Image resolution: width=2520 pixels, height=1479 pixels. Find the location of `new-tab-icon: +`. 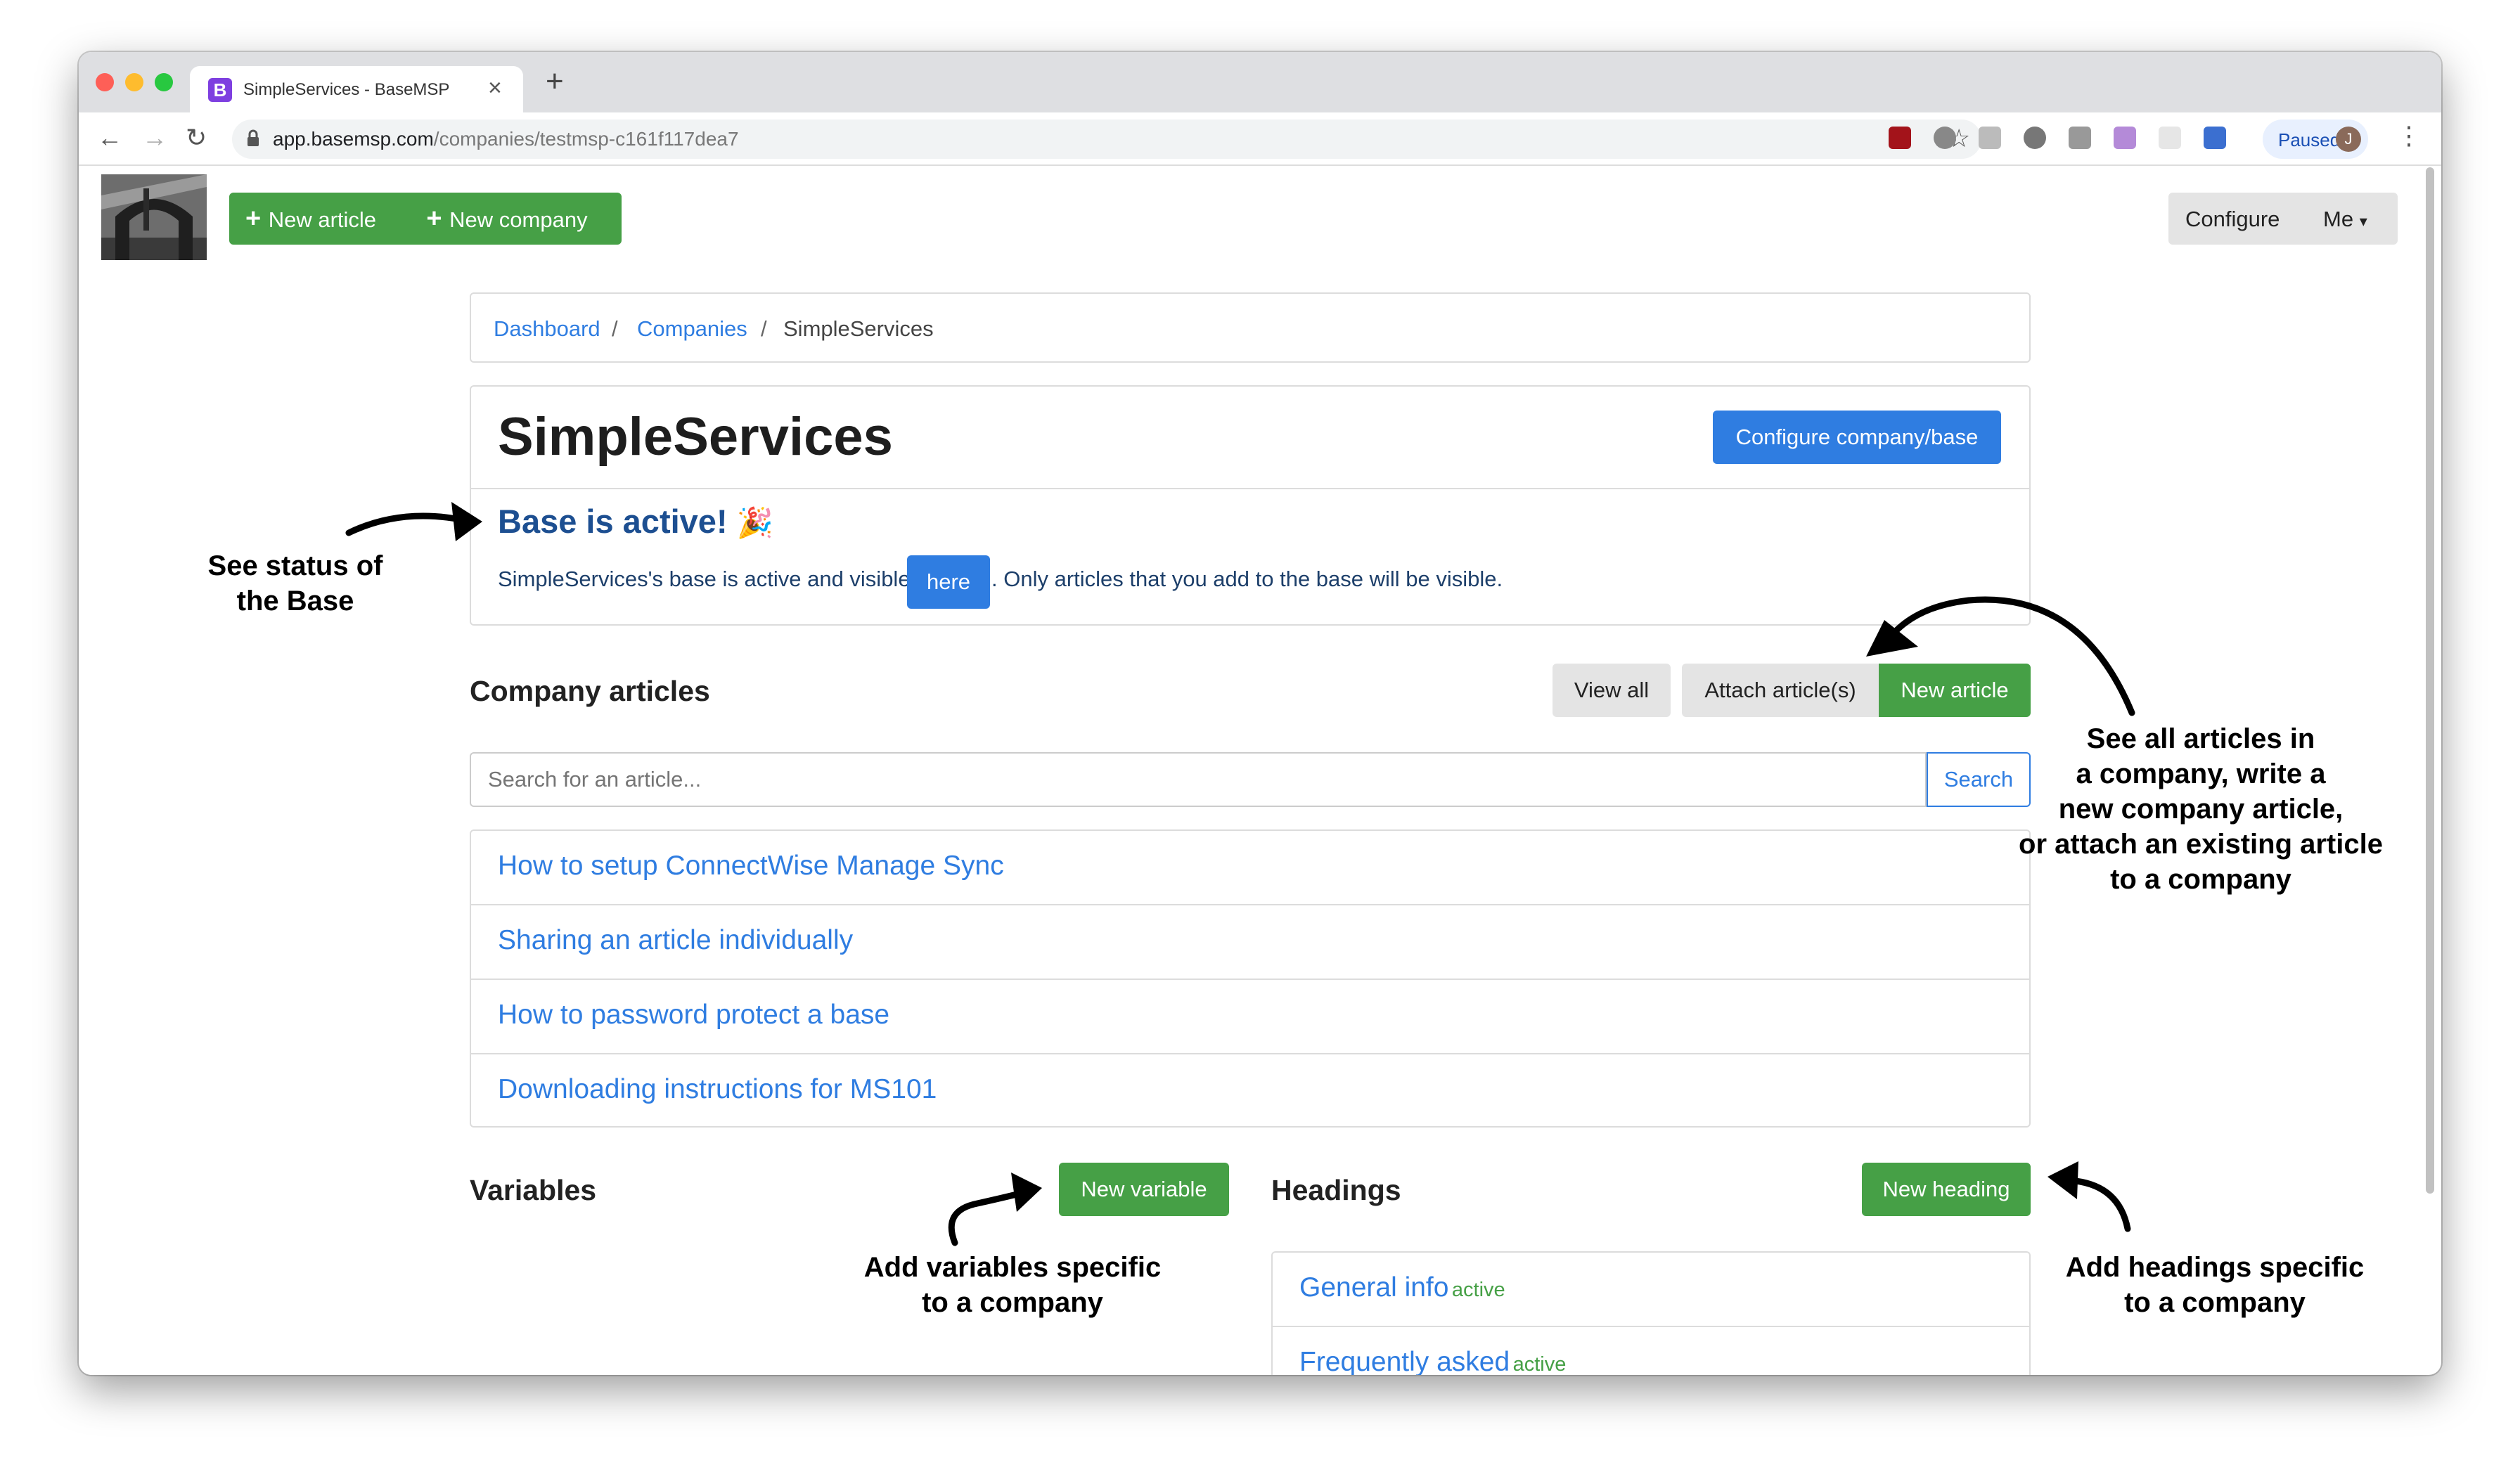

new-tab-icon: + is located at coordinates (555, 81).